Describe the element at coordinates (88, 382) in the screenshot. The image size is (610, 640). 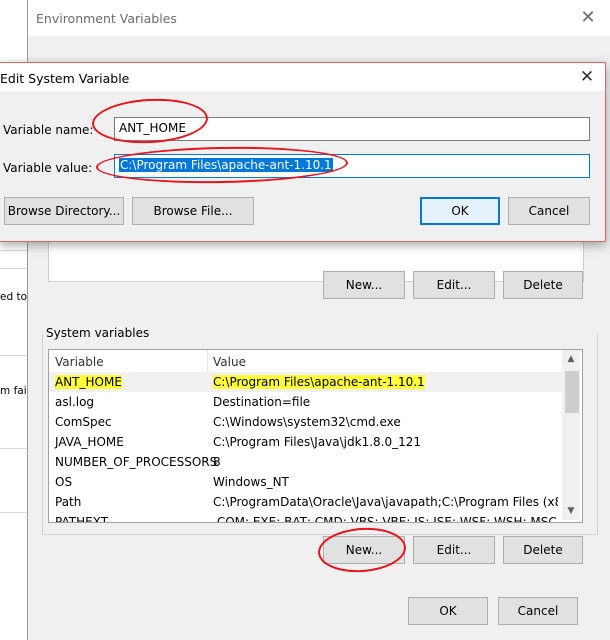
I see `row-variable: ANT_HOME` at that location.